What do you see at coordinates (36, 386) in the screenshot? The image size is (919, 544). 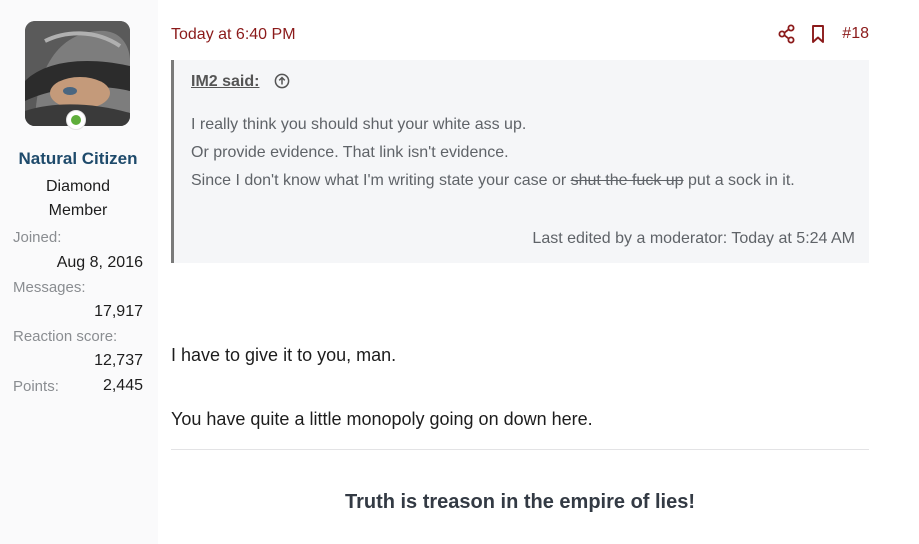 I see `points-label: Points:` at bounding box center [36, 386].